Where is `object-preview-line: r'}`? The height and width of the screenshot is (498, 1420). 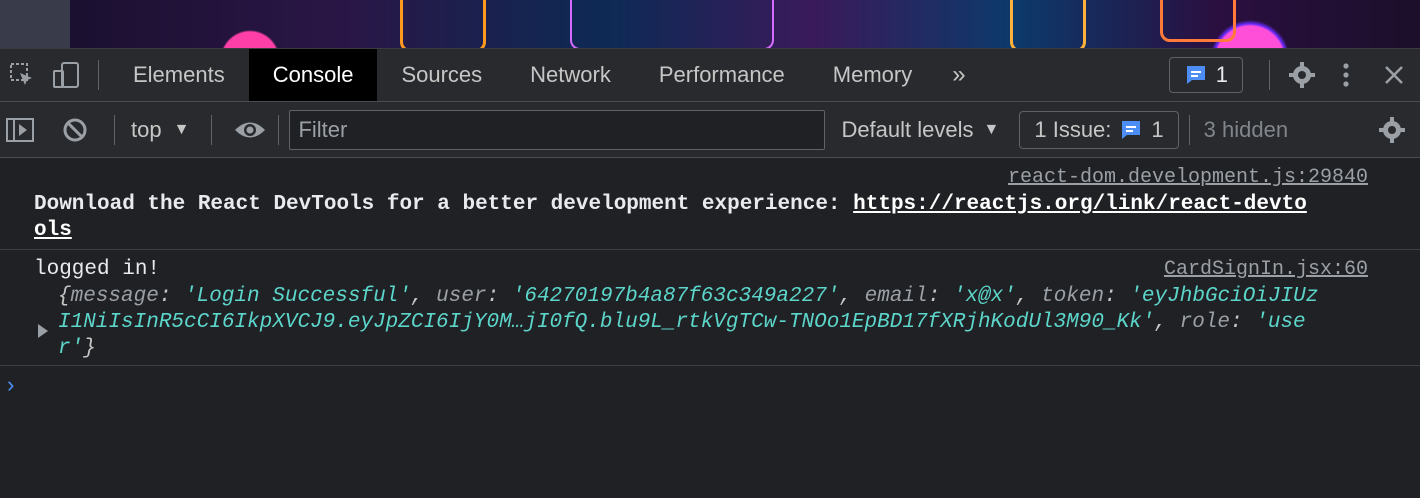 object-preview-line: r'} is located at coordinates (77, 348).